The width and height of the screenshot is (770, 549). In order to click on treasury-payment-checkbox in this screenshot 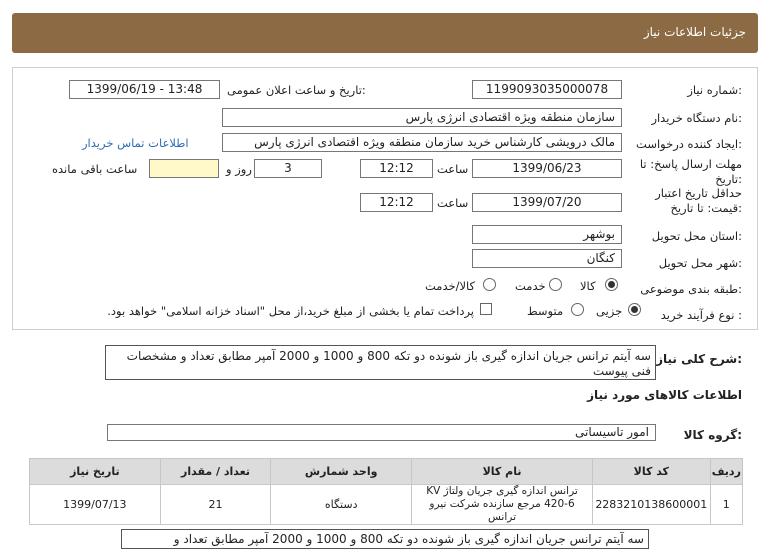, I will do `click(486, 309)`.